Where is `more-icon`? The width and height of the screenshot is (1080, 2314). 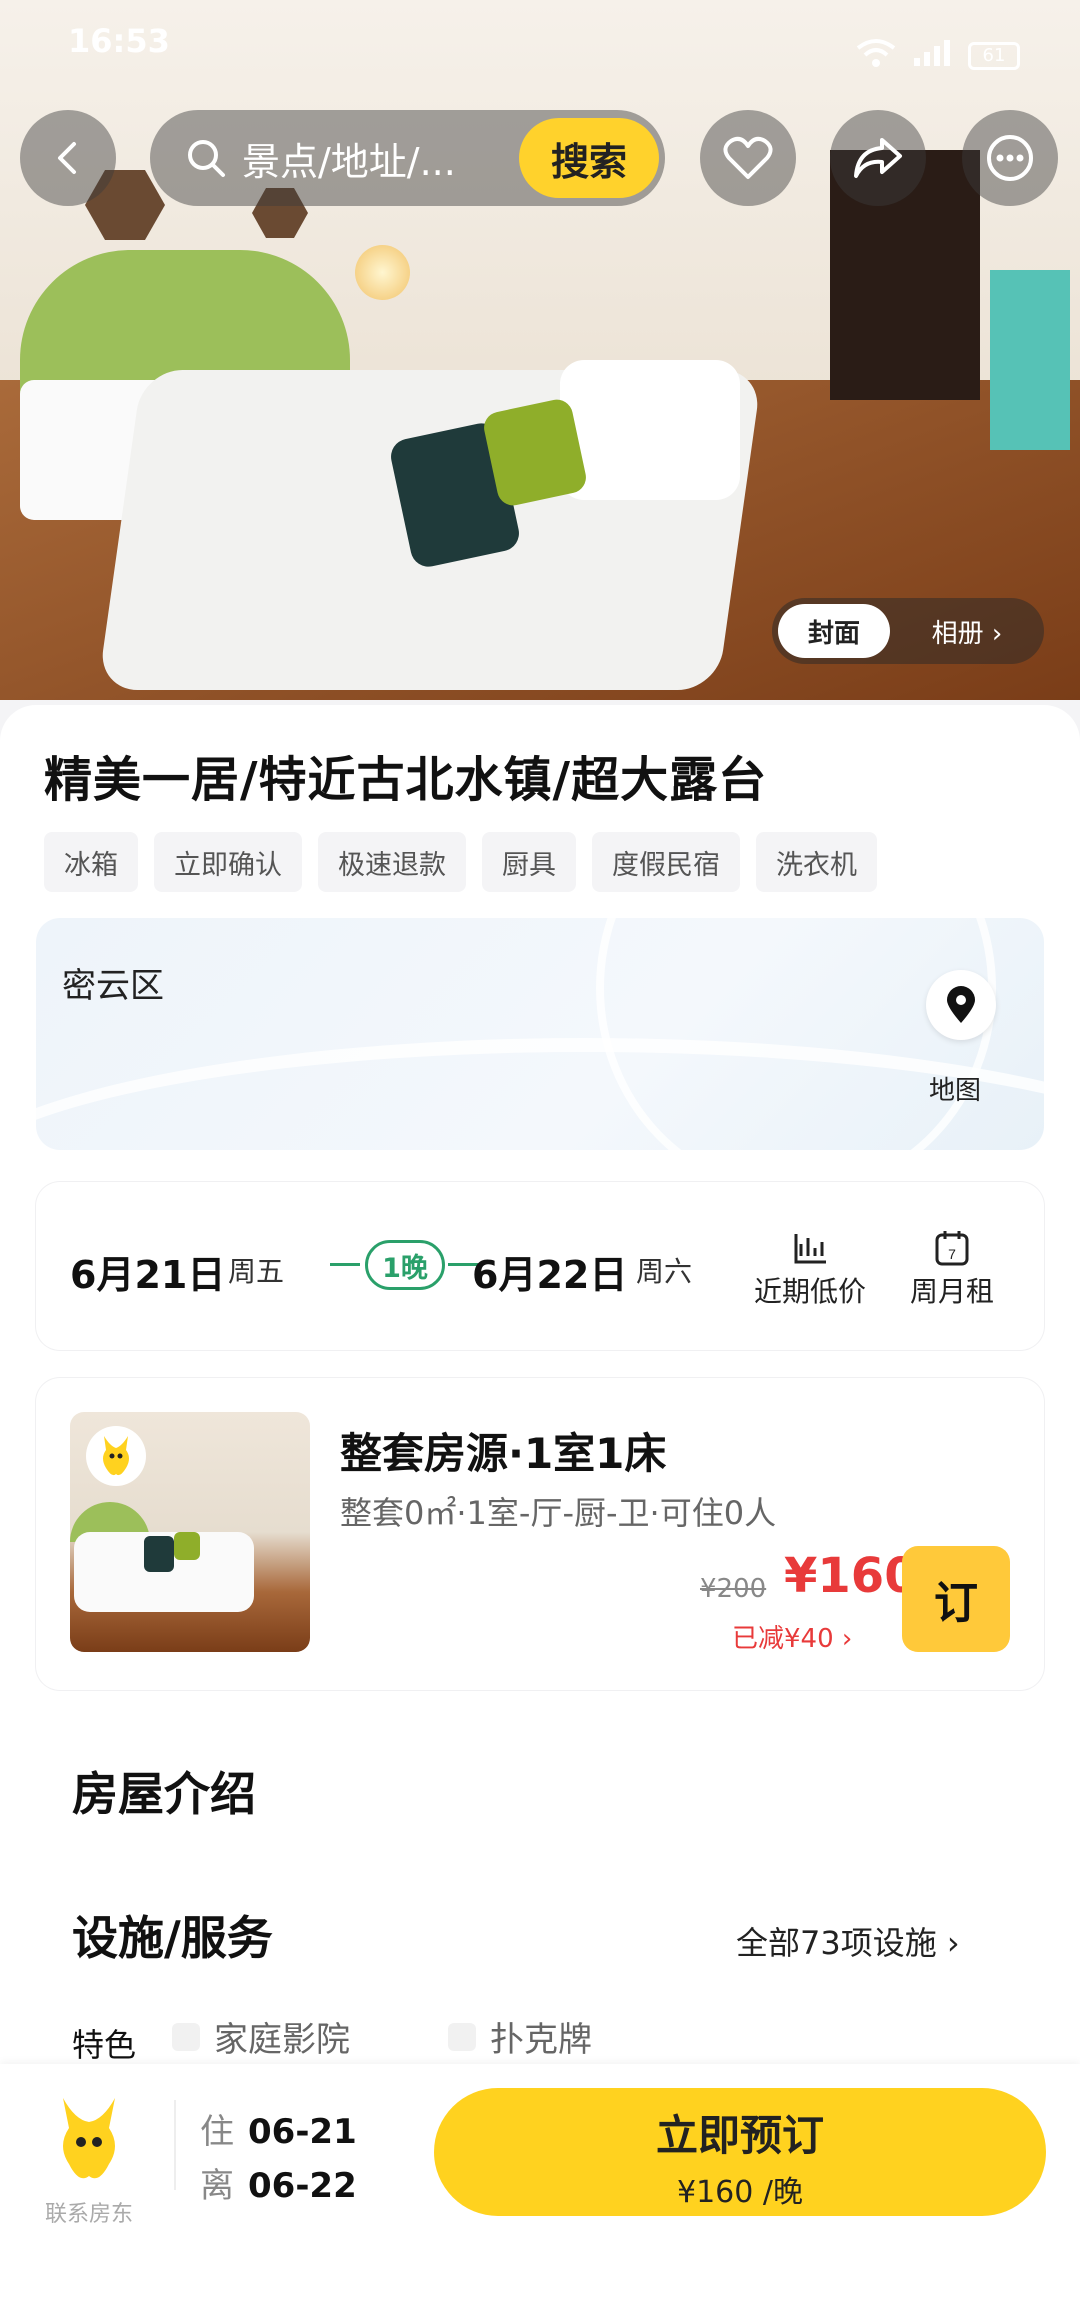
more-icon is located at coordinates (1010, 158).